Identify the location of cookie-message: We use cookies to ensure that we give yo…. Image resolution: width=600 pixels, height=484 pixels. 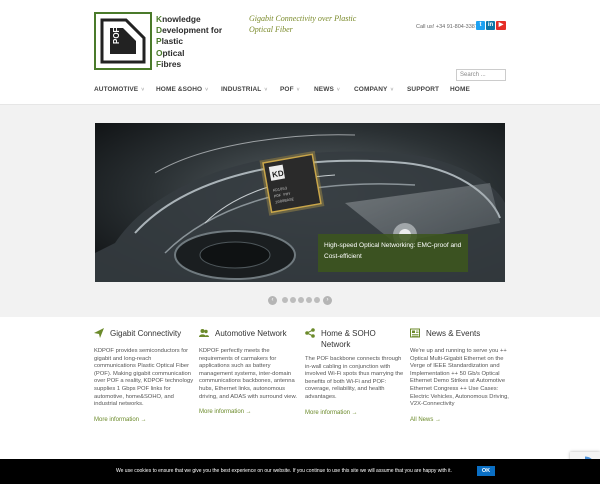
(284, 471).